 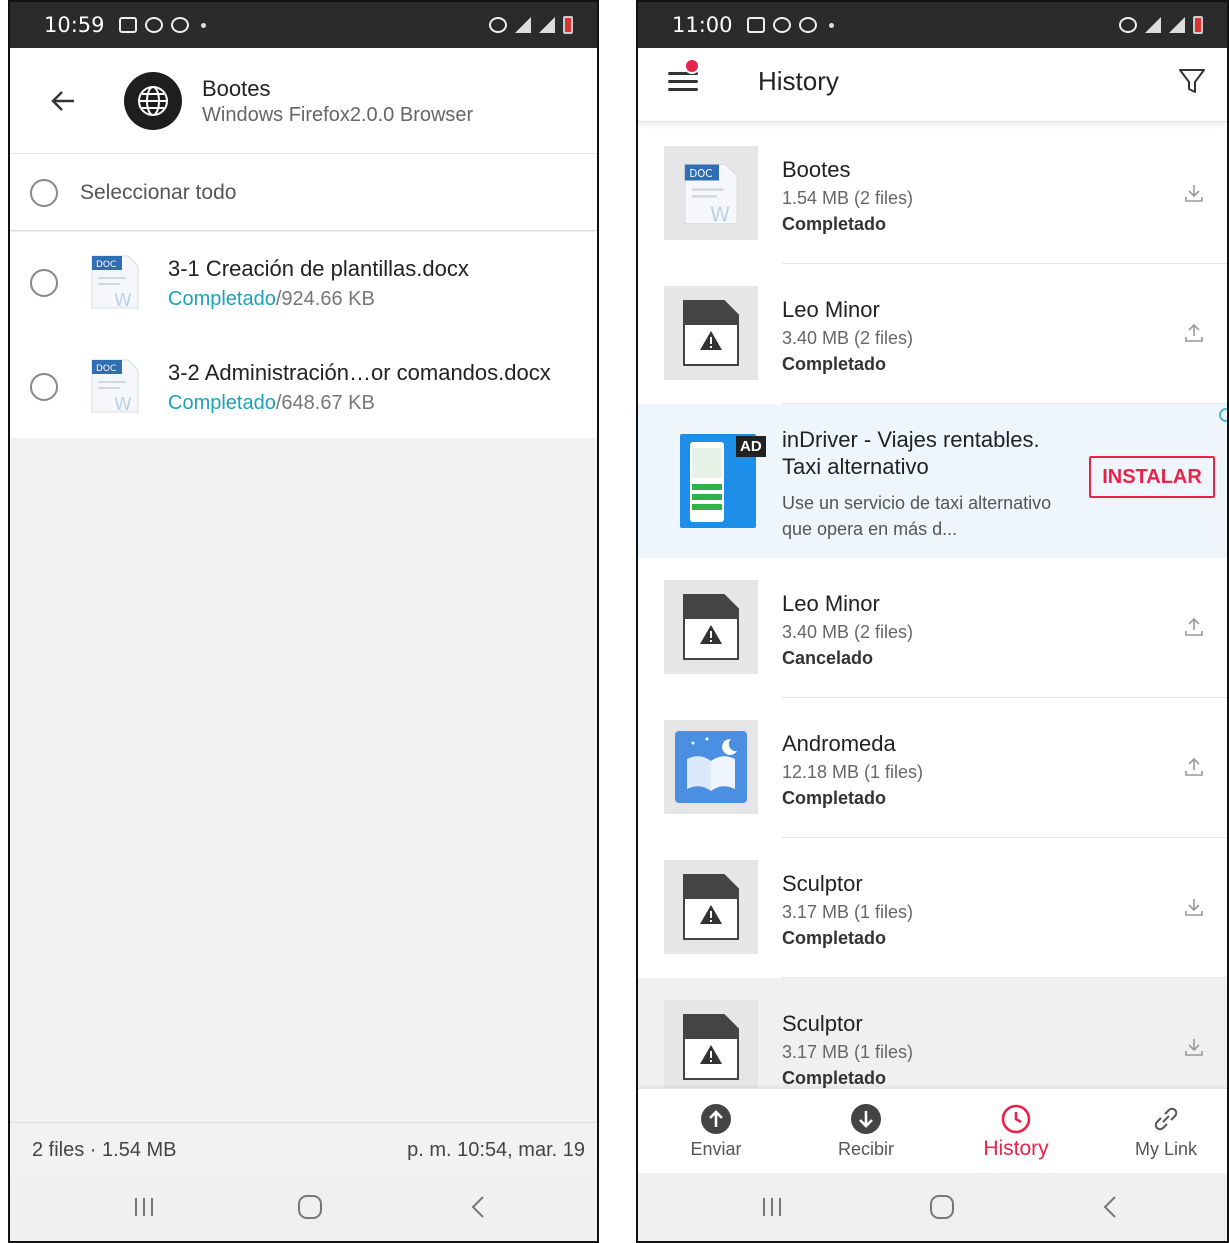 I want to click on history-item-name: Leo Minor, so click(x=831, y=603).